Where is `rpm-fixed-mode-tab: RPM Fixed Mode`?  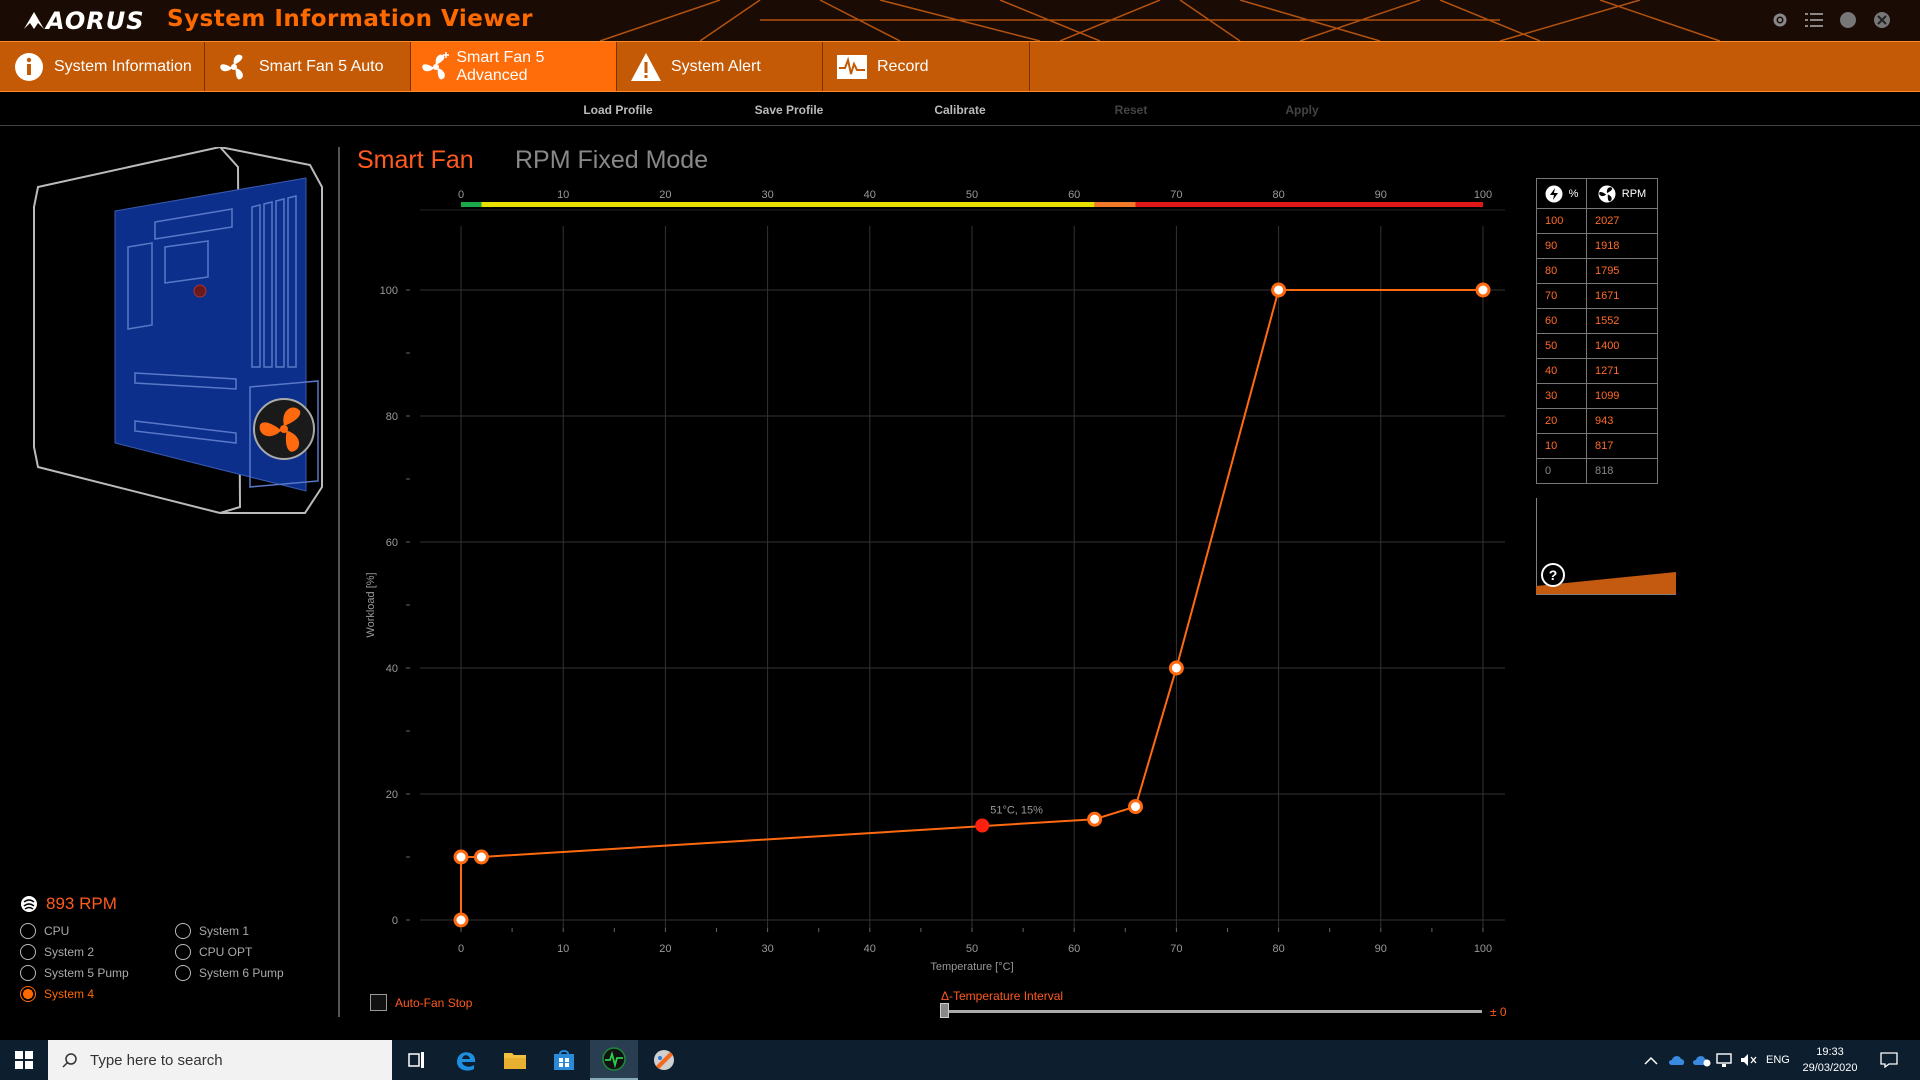
rpm-fixed-mode-tab: RPM Fixed Mode is located at coordinates (611, 160).